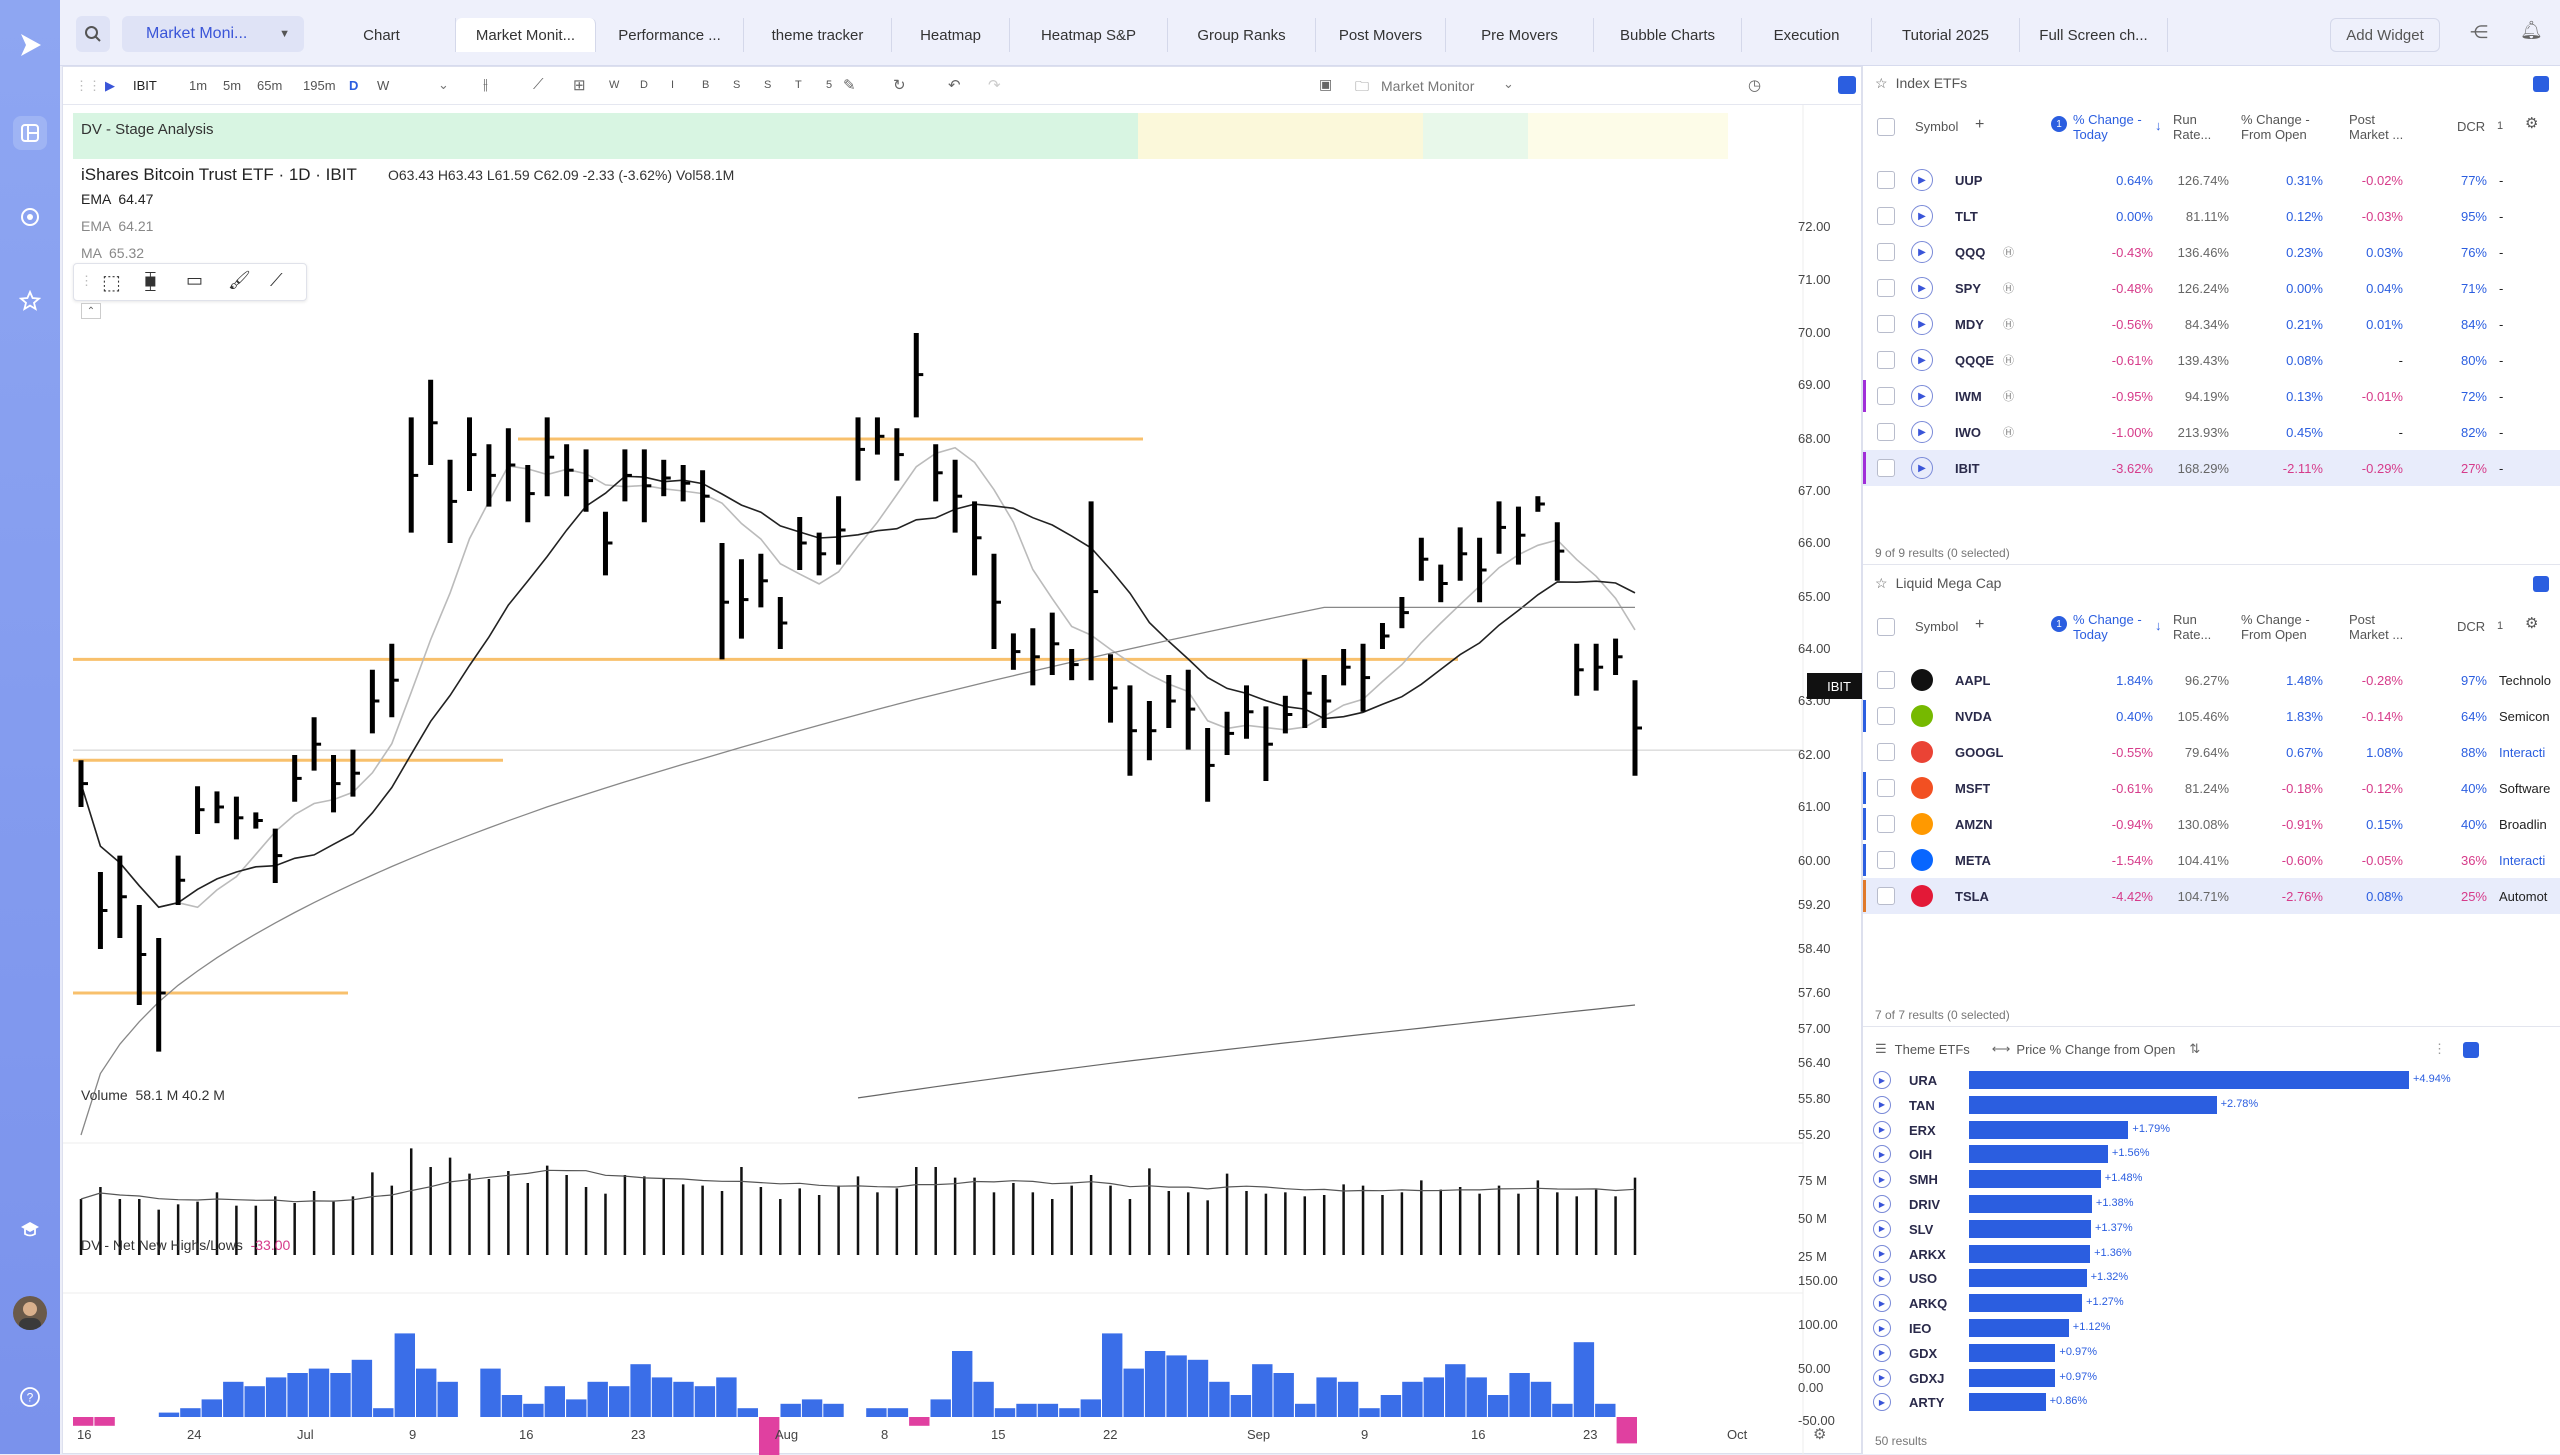 The width and height of the screenshot is (2560, 1455). What do you see at coordinates (2211, 824) in the screenshot?
I see `table-row: AMZN -0.94% 130.08% -0.91% 0.15% 40% Broadlin` at bounding box center [2211, 824].